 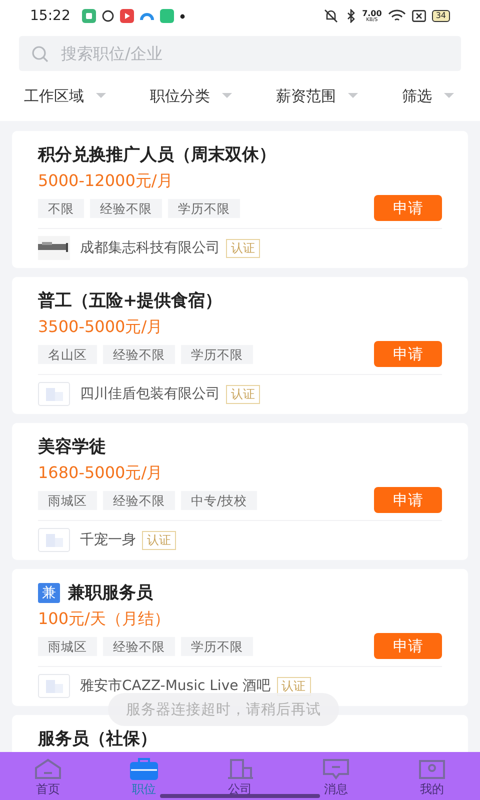 What do you see at coordinates (97, 739) in the screenshot?
I see `job-title: 服务员（社保）` at bounding box center [97, 739].